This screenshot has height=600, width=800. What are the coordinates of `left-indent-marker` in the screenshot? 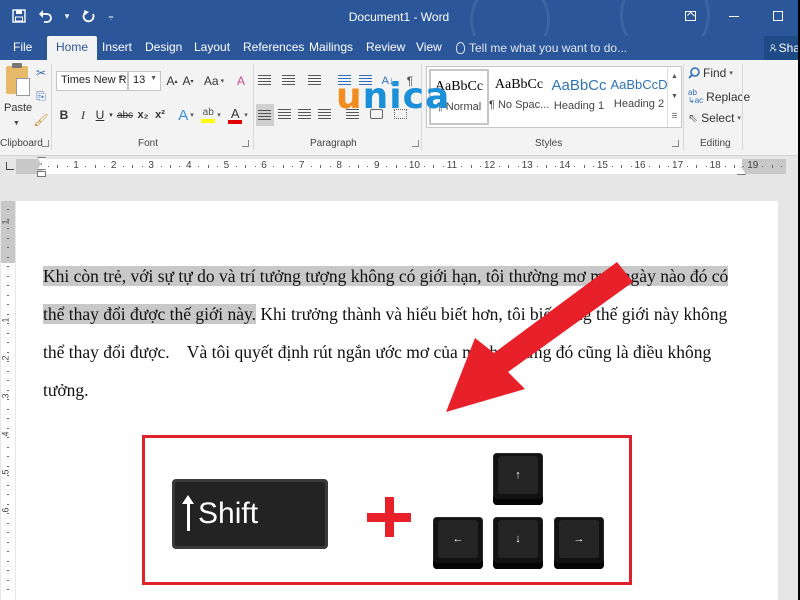 It's located at (42, 167).